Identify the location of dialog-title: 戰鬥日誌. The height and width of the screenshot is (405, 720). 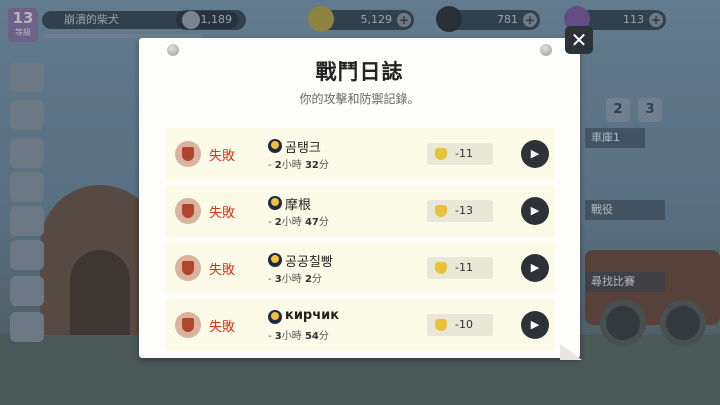
(359, 72).